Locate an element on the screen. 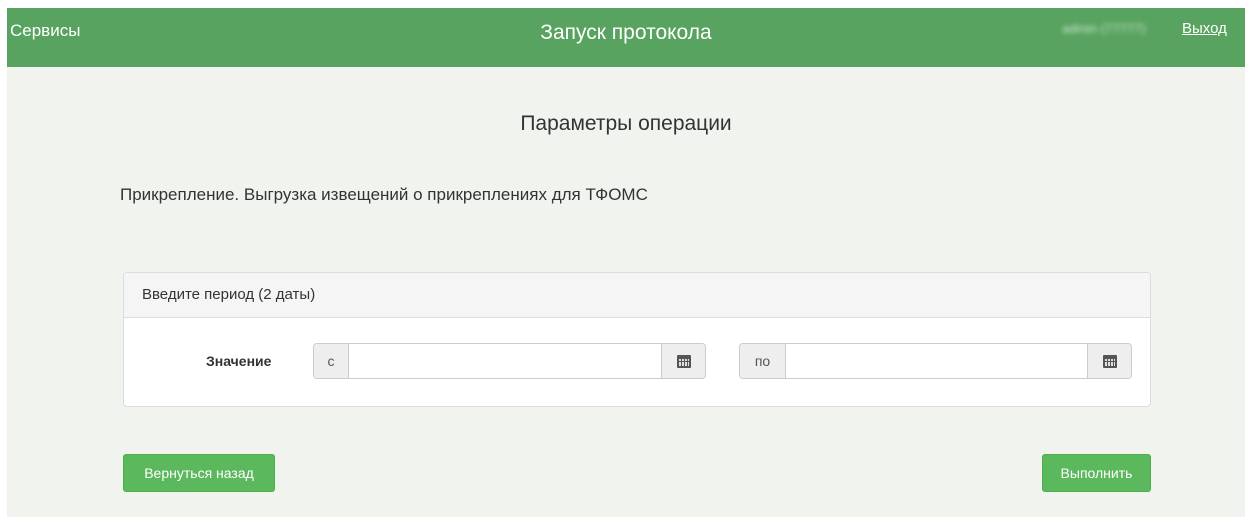 This screenshot has height=517, width=1245. date-to-calendar-button is located at coordinates (1109, 361).